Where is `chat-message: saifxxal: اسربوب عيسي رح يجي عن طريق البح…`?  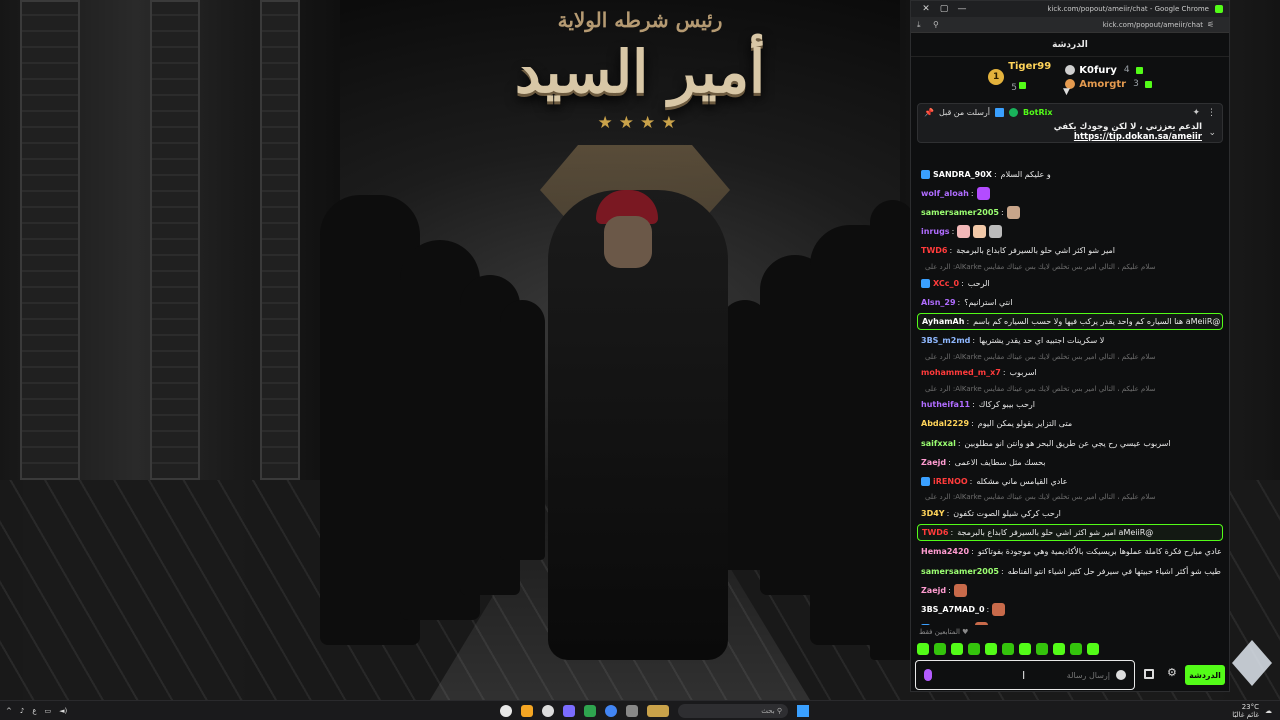 chat-message: saifxxal: اسربوب عيسي رح يجي عن طريق البح… is located at coordinates (1070, 443).